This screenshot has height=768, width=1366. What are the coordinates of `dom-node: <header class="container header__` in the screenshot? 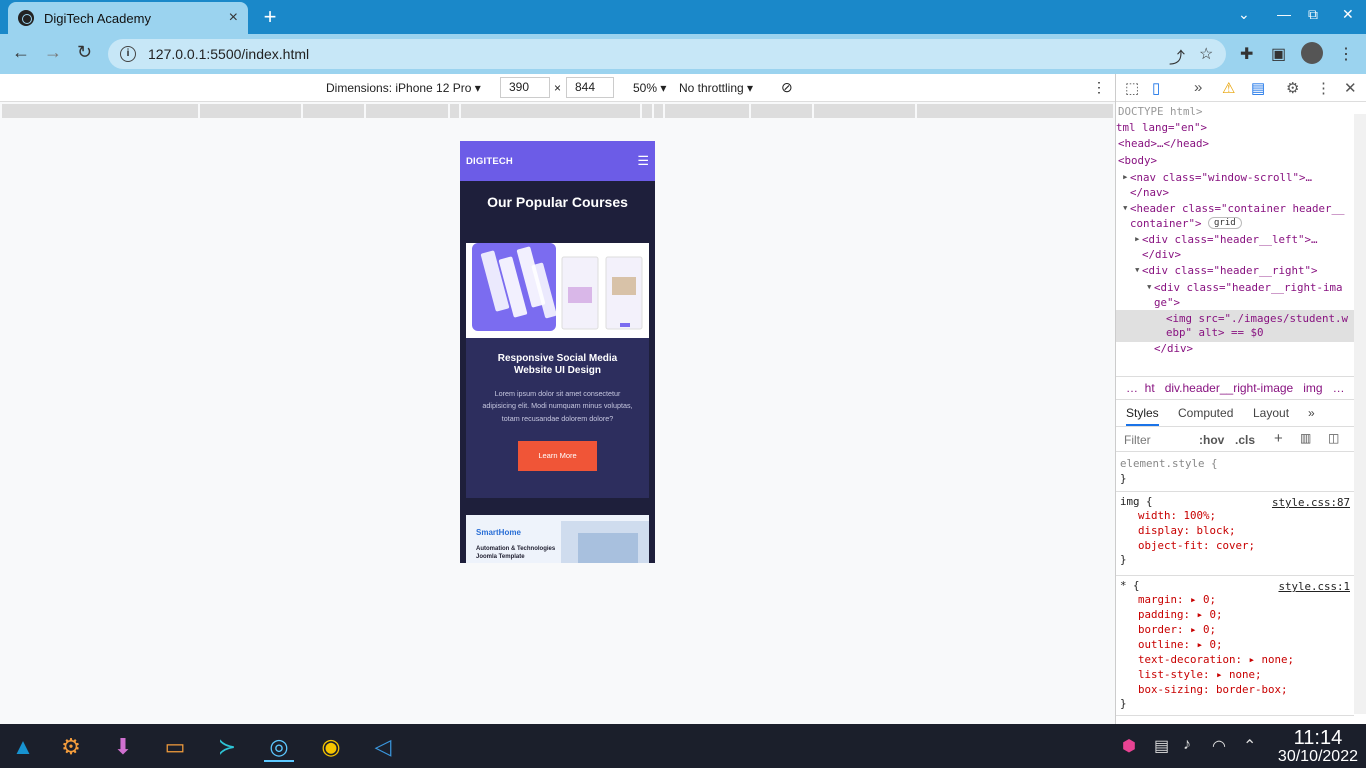 It's located at (1237, 208).